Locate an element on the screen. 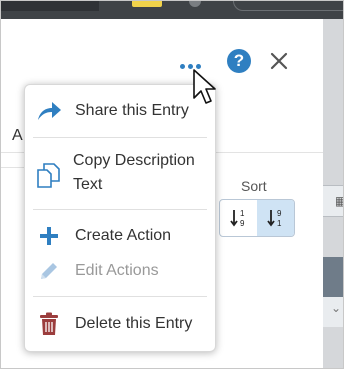  menu-item-label: Create Action is located at coordinates (123, 235).